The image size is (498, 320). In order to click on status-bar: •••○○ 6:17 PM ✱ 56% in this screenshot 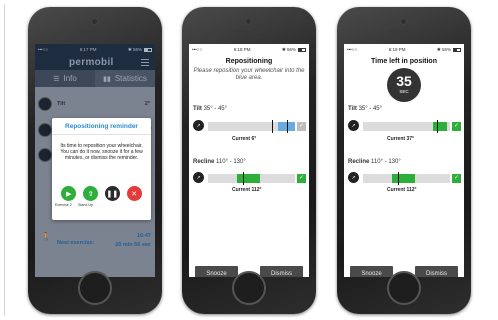, I will do `click(95, 49)`.